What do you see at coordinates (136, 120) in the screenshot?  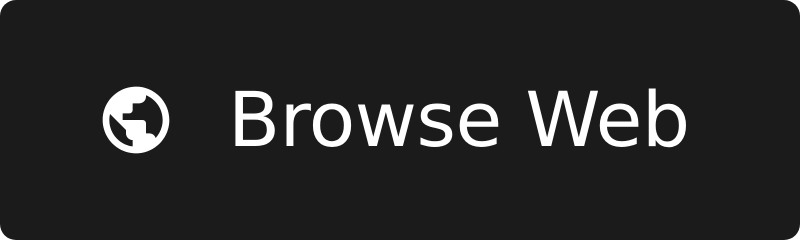 I see `globe-icon` at bounding box center [136, 120].